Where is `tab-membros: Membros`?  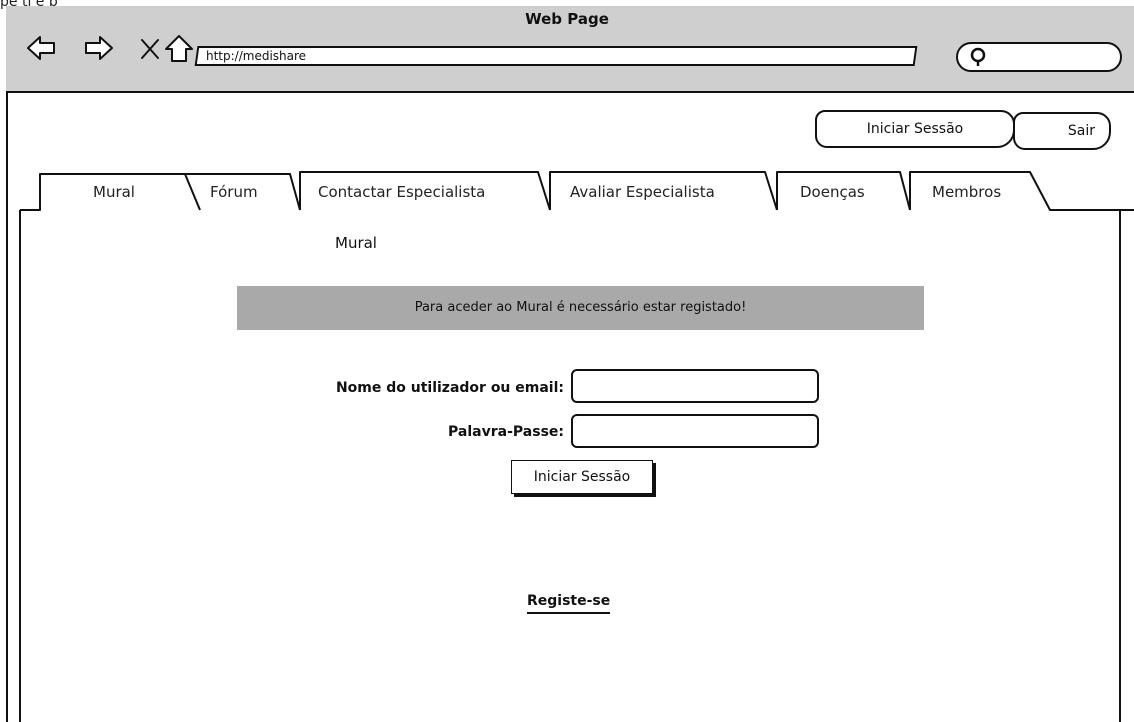
tab-membros: Membros is located at coordinates (966, 192).